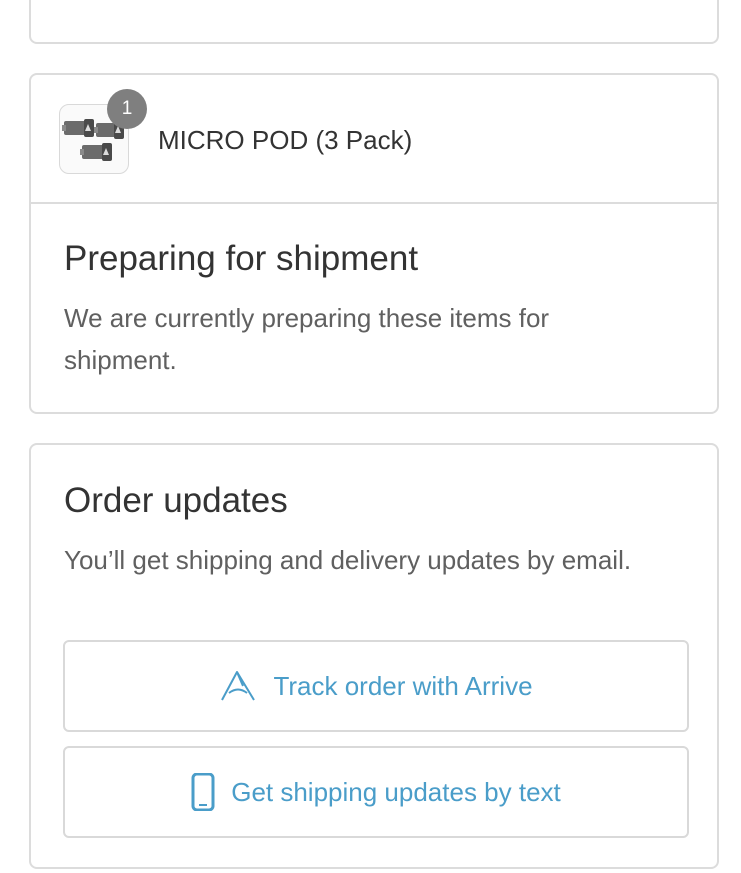 This screenshot has width=741, height=873. I want to click on quantity-badge: 1, so click(127, 109).